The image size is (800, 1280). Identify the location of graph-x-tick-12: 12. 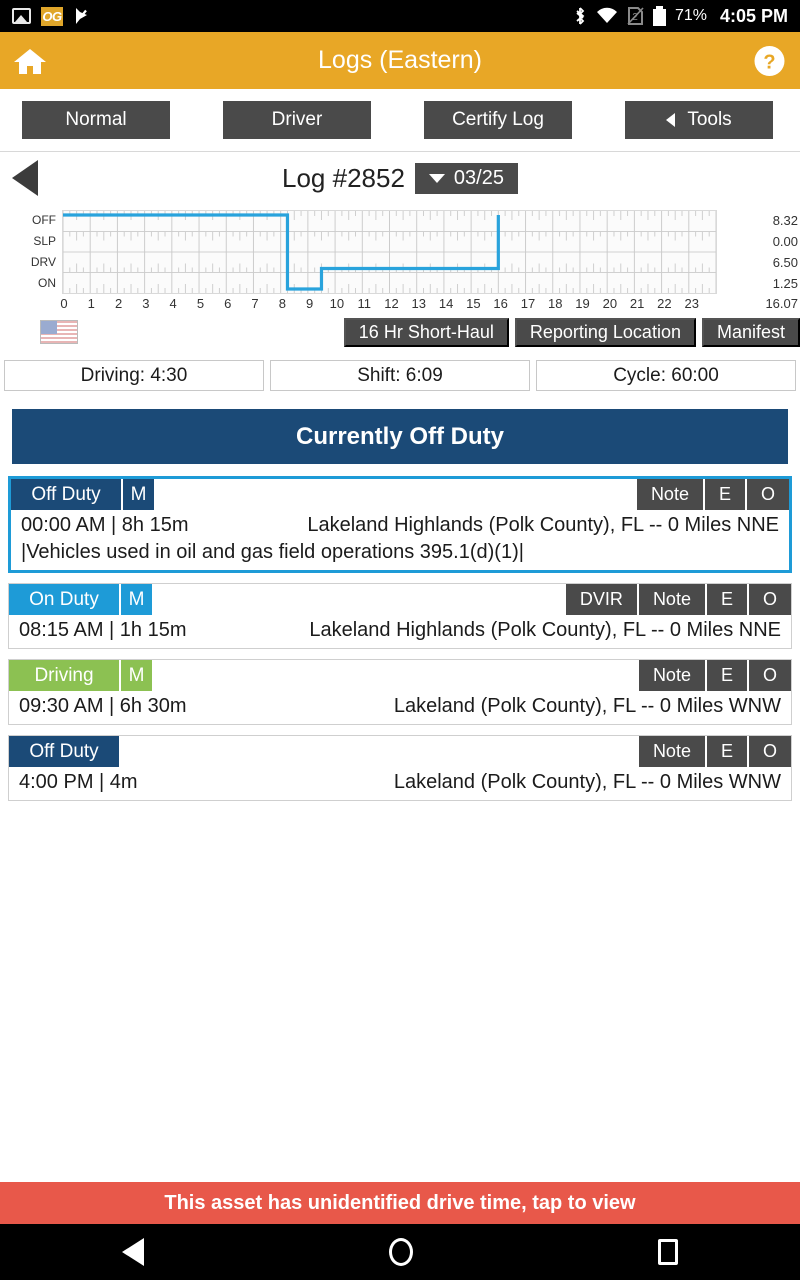
(391, 303).